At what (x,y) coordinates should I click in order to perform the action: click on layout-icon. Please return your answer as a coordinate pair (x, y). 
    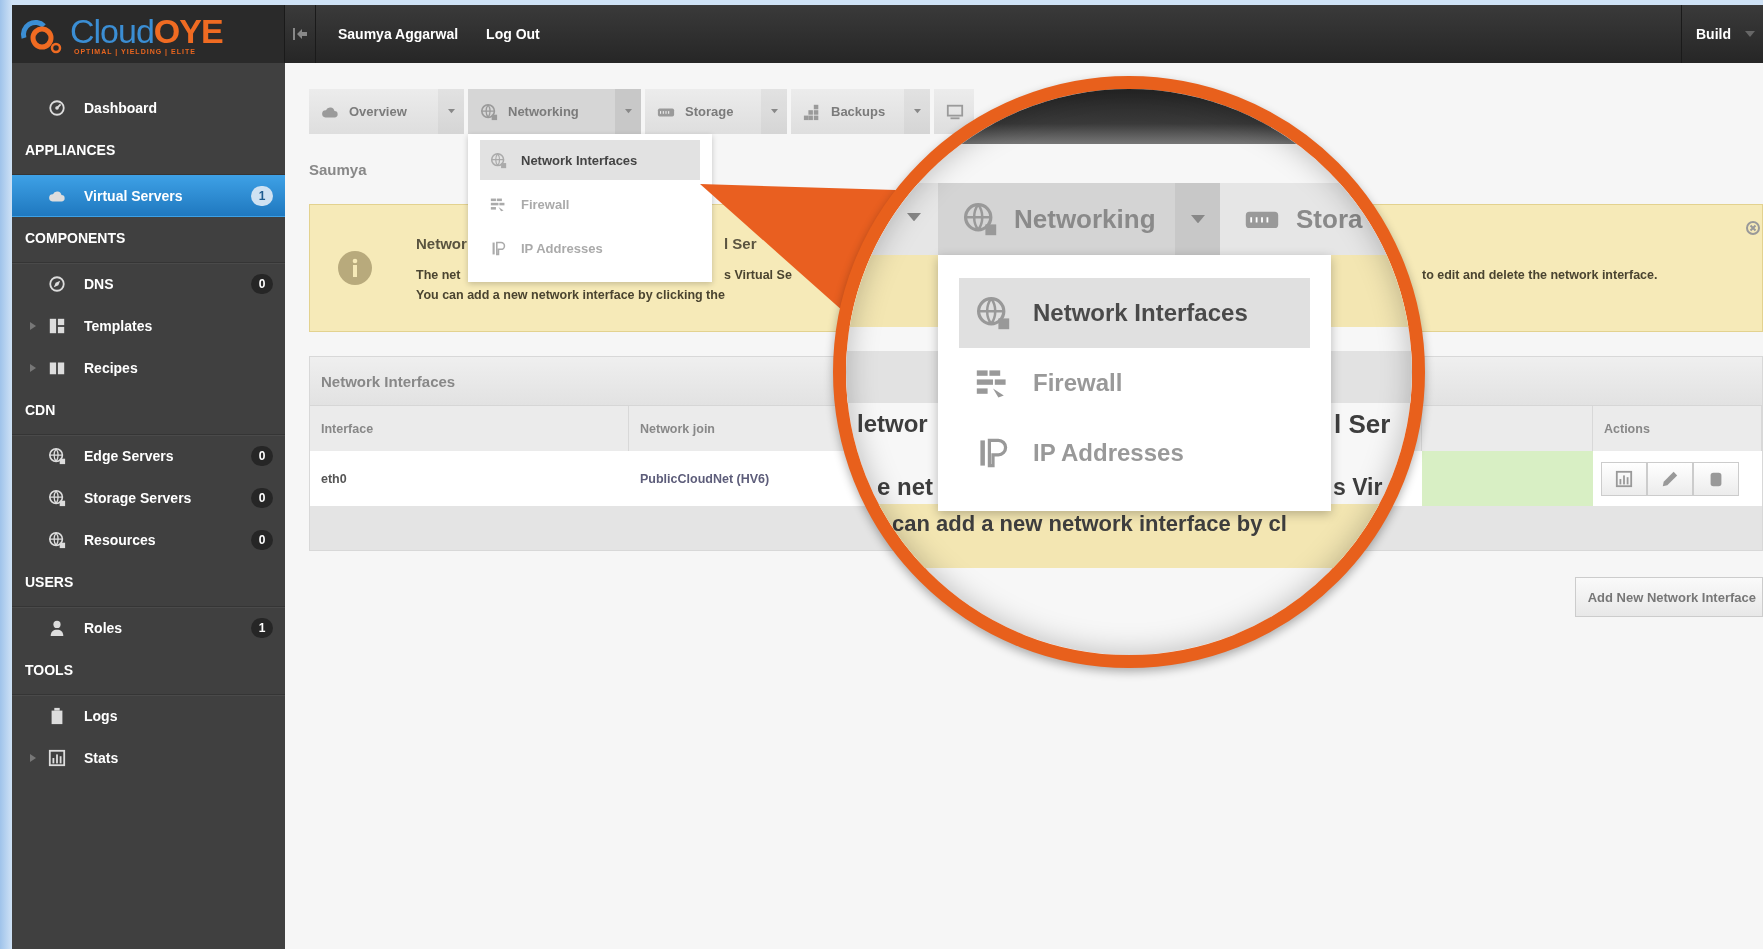
    Looking at the image, I should click on (57, 325).